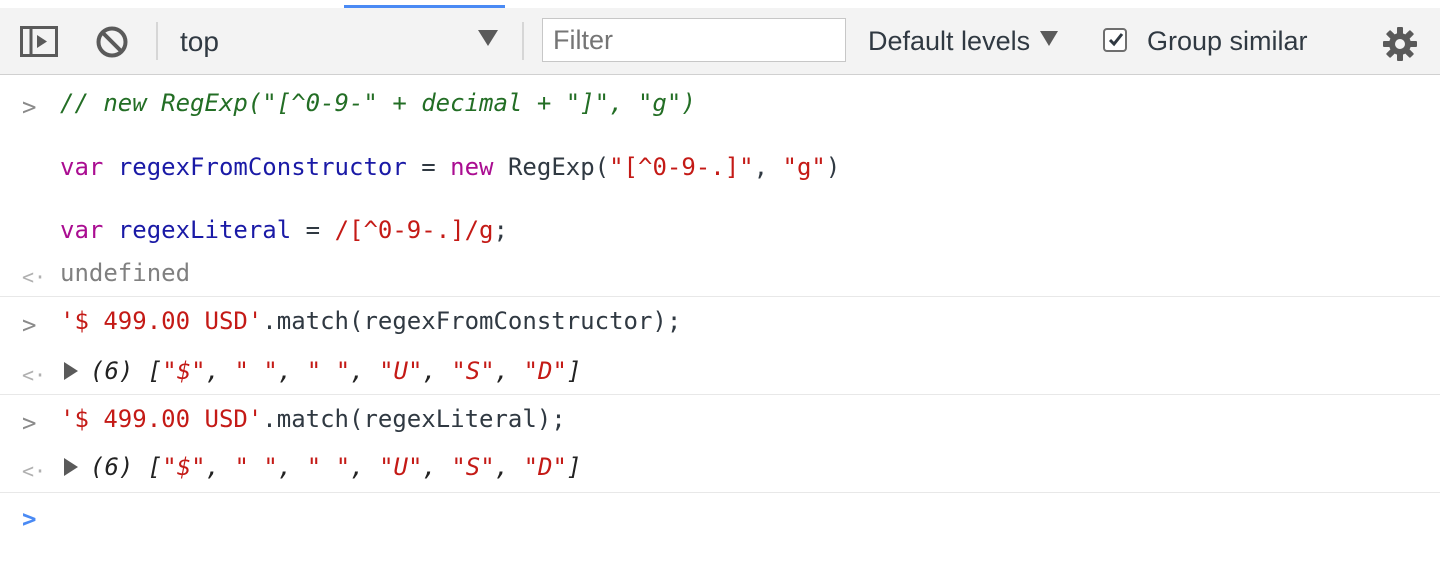  What do you see at coordinates (551, 167) in the screenshot?
I see `constructor-call: RegExp(` at bounding box center [551, 167].